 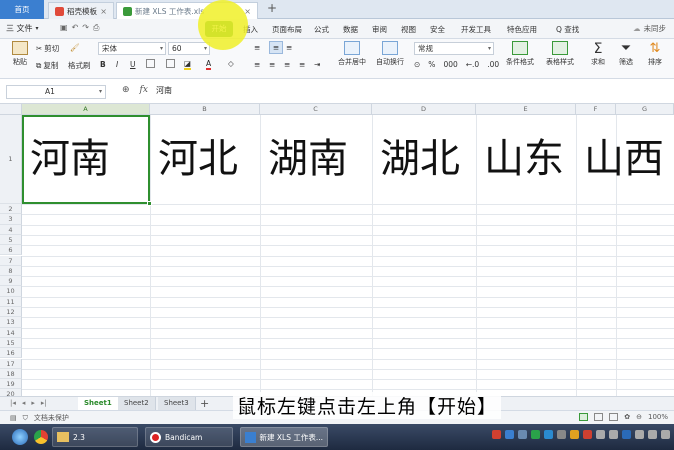 What do you see at coordinates (11, 374) in the screenshot?
I see `row-header: 18` at bounding box center [11, 374].